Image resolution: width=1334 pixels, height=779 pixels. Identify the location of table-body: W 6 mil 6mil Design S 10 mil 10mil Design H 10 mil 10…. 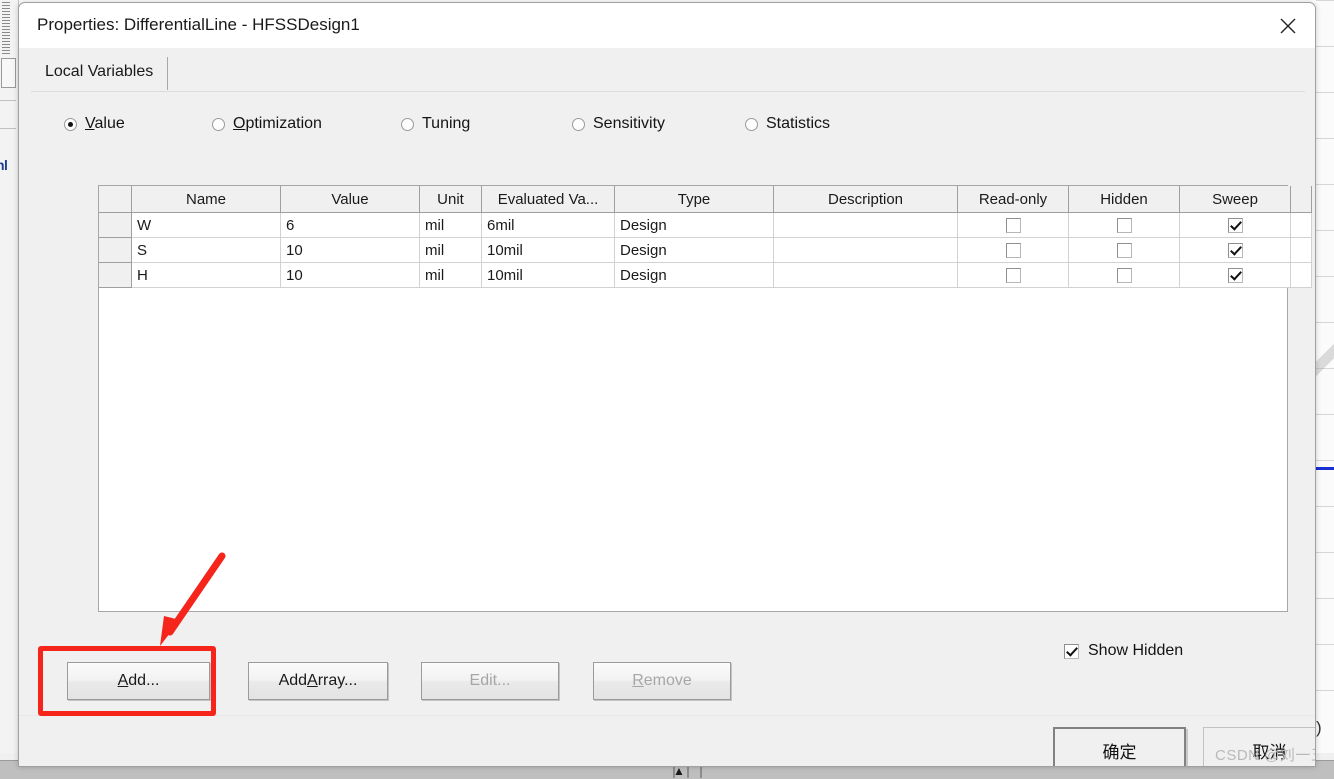
(705, 250).